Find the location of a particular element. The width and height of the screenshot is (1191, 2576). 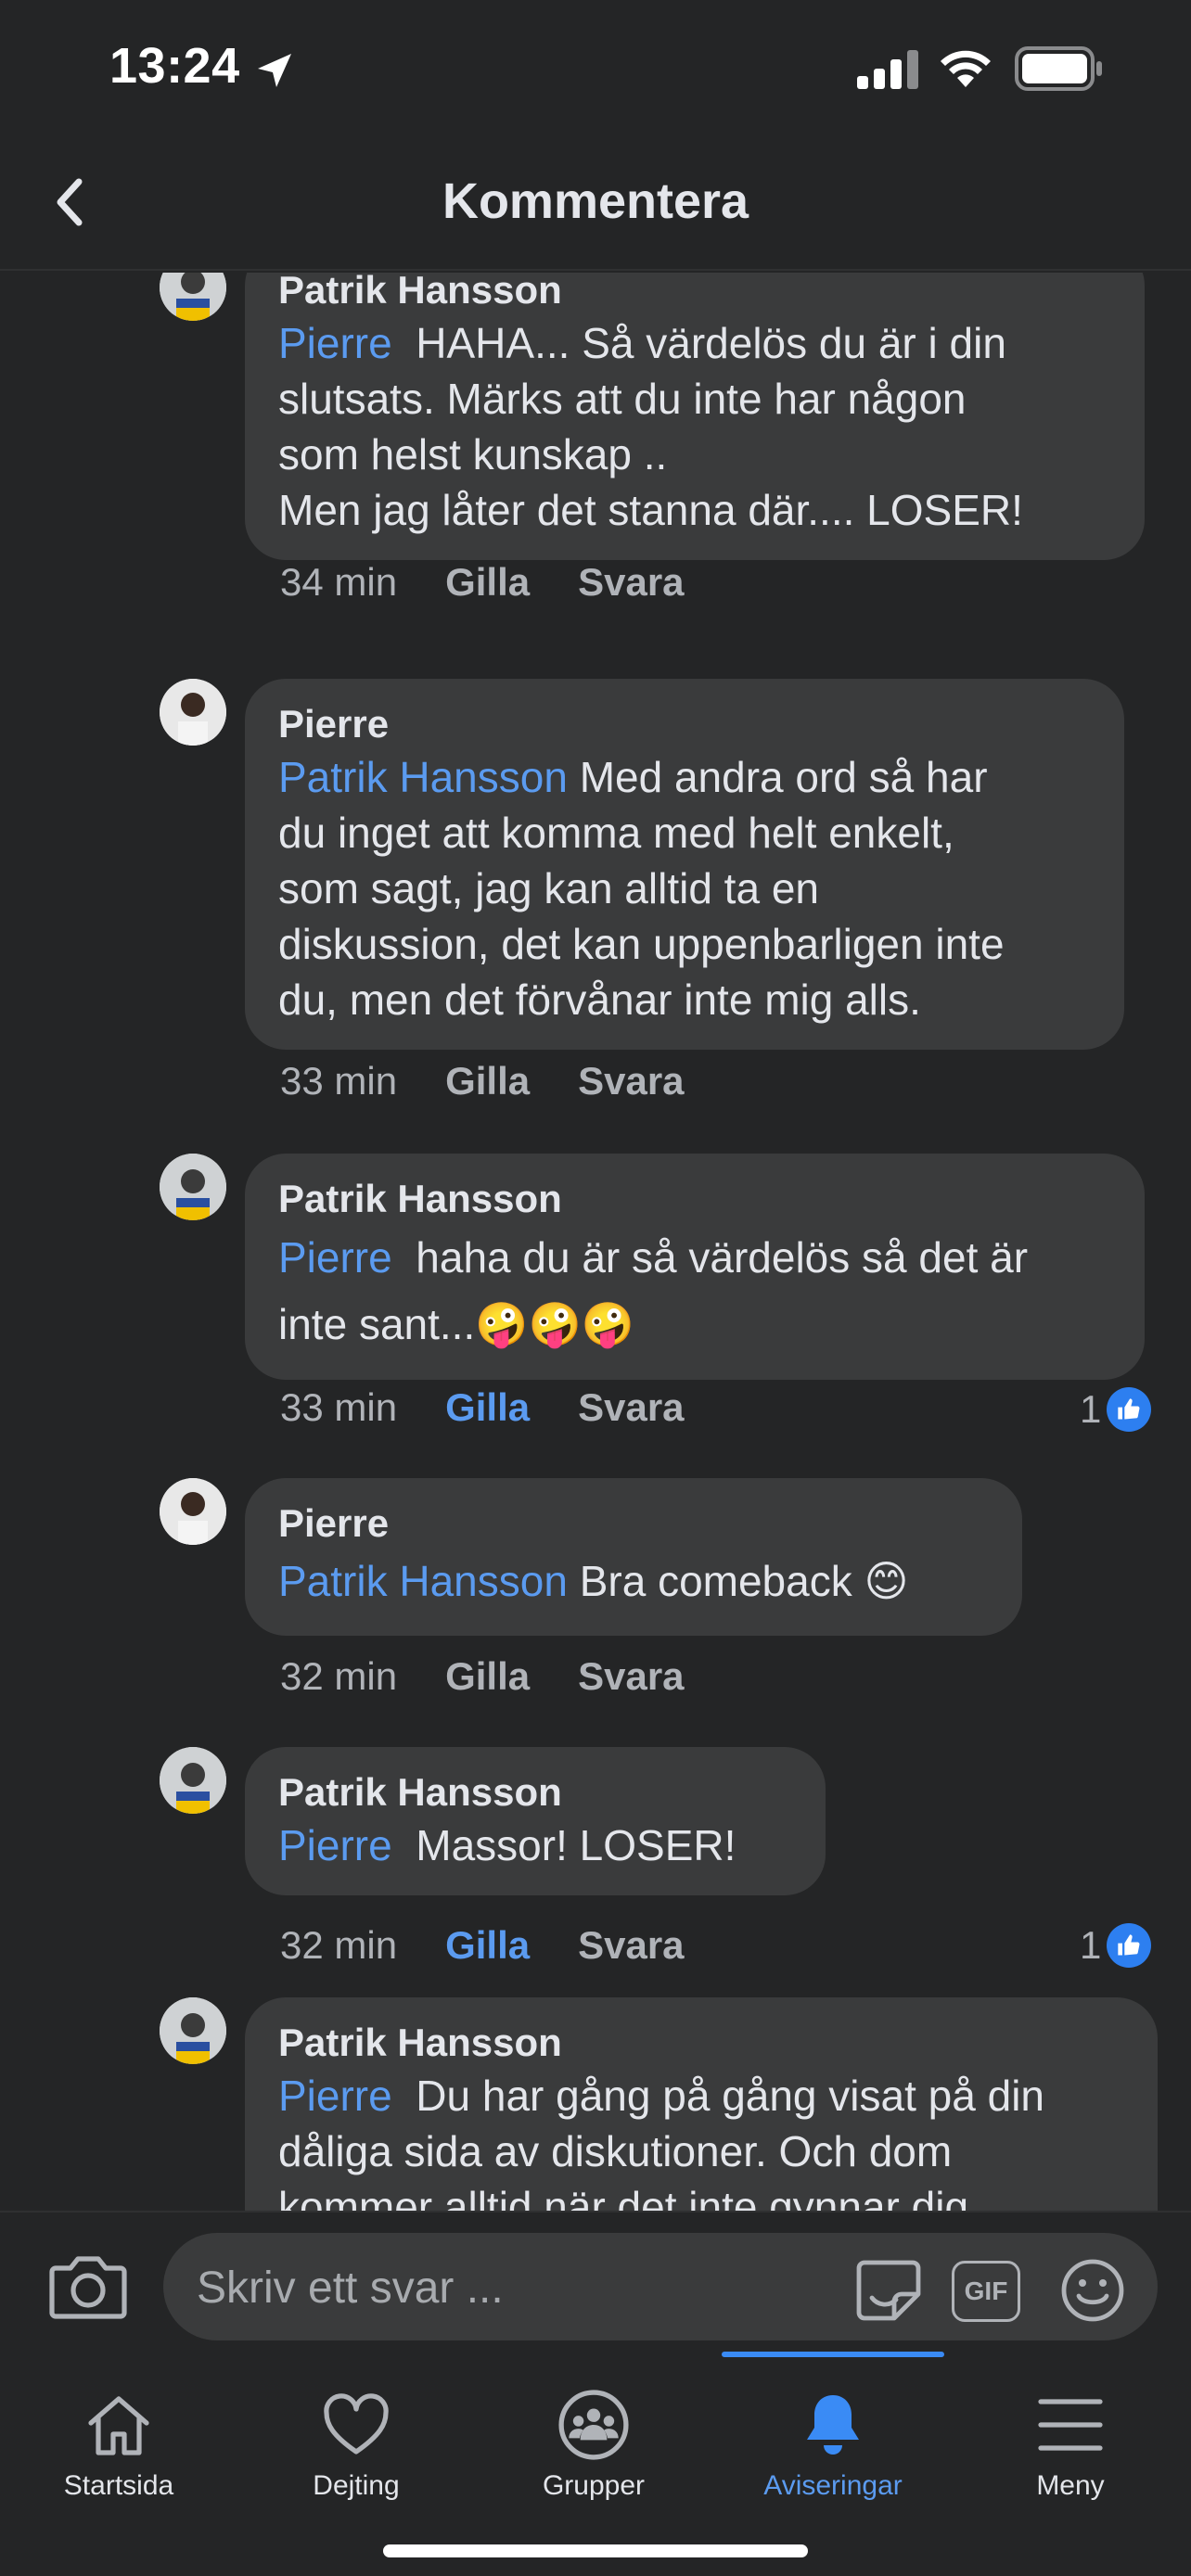

gif-label: GIF is located at coordinates (986, 2290).